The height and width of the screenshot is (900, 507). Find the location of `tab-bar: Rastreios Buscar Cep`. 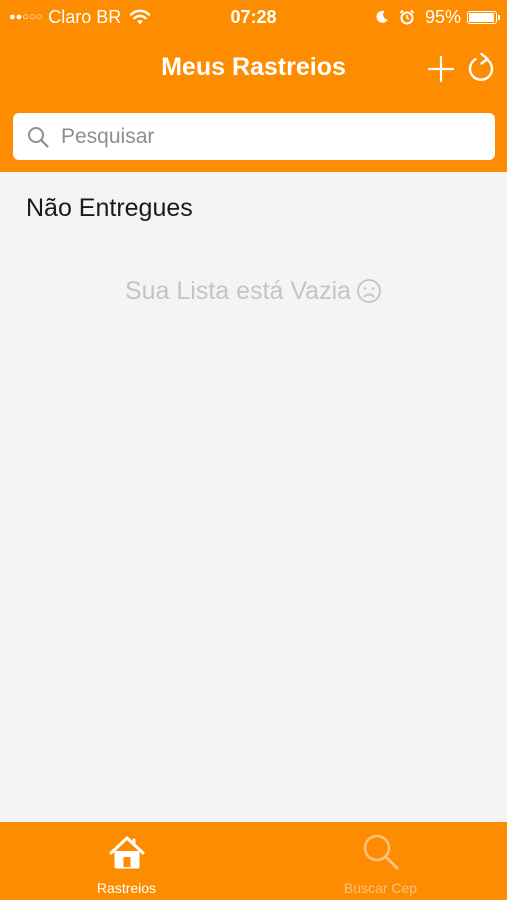

tab-bar: Rastreios Buscar Cep is located at coordinates (253, 861).